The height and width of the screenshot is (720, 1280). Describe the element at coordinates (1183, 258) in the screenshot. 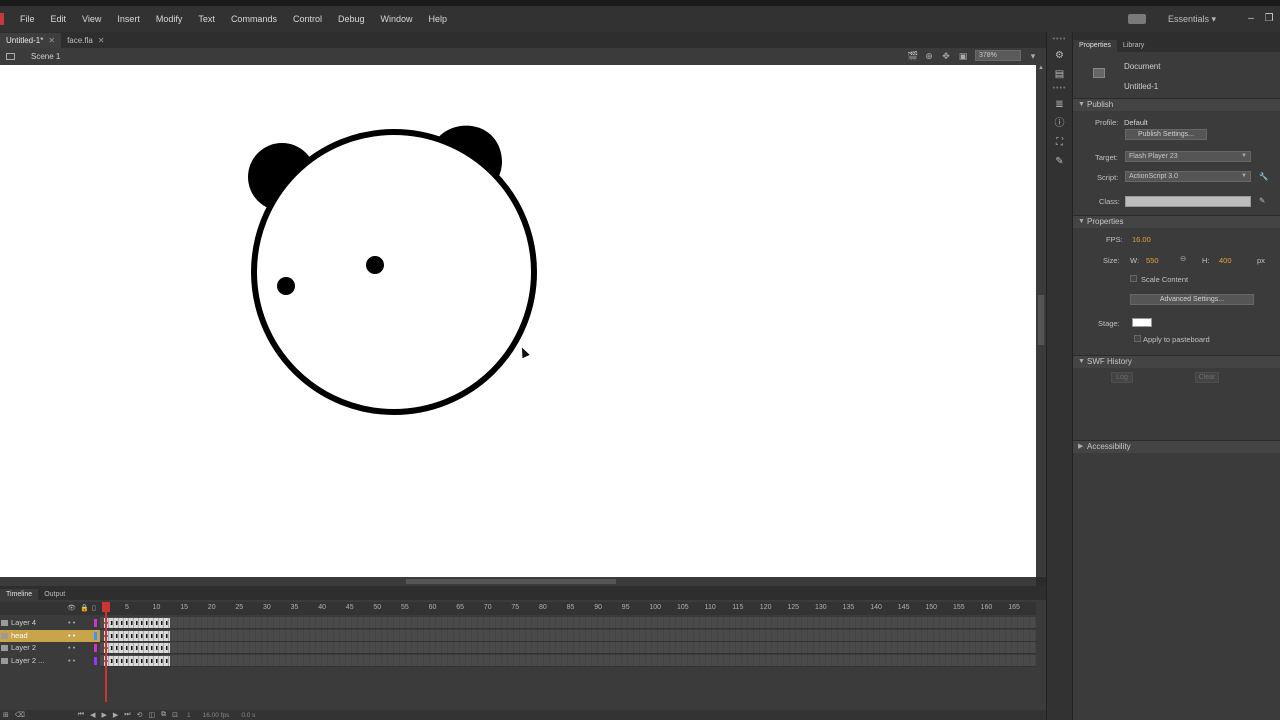

I see `link-icon: ⊖` at that location.